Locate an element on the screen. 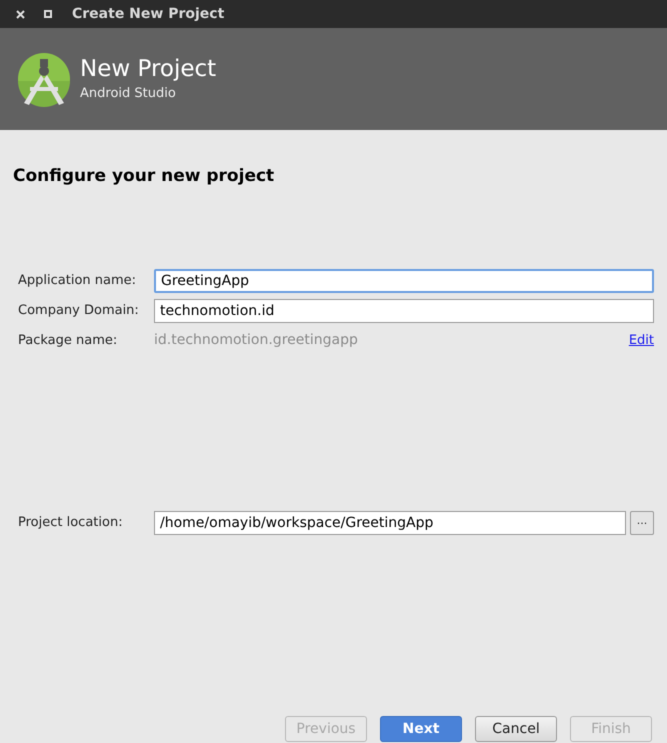  page-heading: Configure your new project is located at coordinates (144, 176).